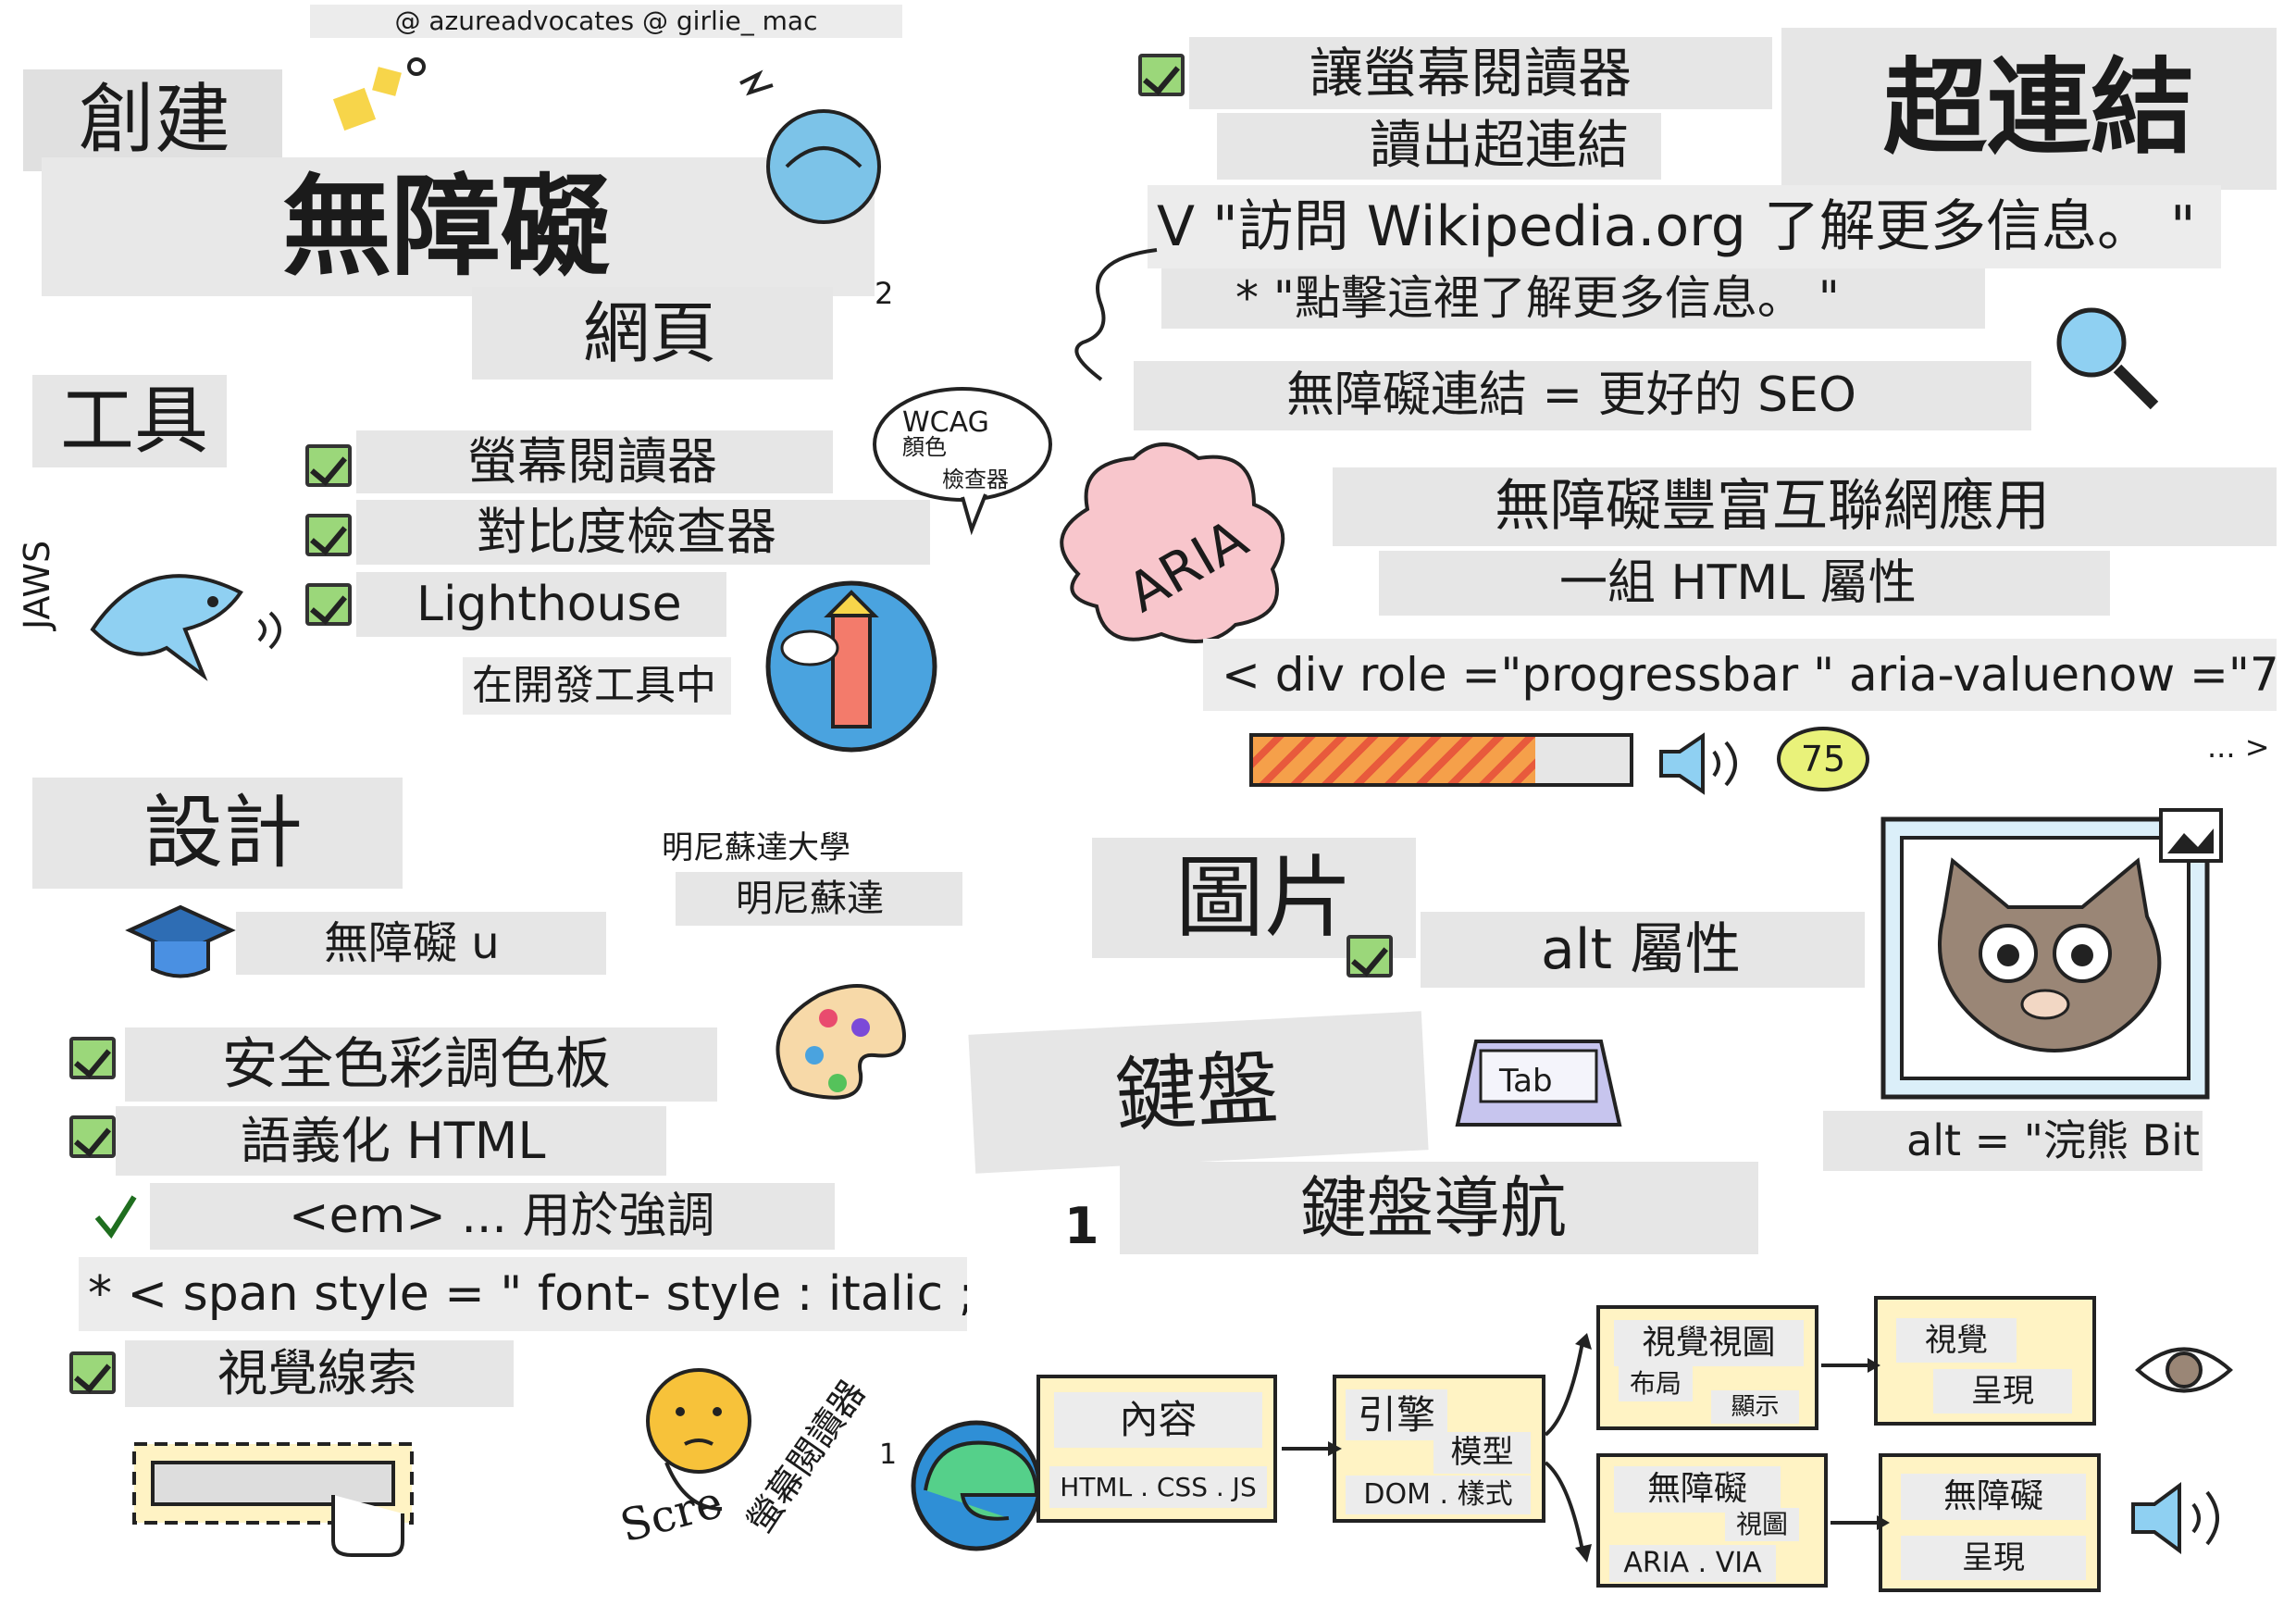 This screenshot has width=2296, height=1619. I want to click on design-item-em: <em> ... 用於強調, so click(493, 1216).